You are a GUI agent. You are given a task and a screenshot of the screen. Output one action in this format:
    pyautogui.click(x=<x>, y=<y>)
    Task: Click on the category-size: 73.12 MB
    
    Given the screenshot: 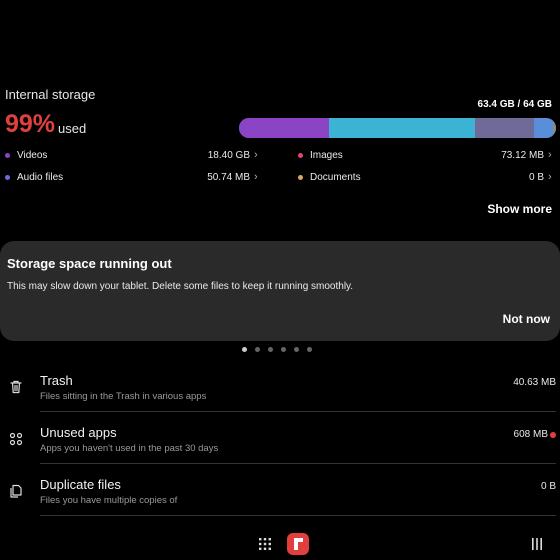 What is the action you would take?
    pyautogui.click(x=522, y=155)
    